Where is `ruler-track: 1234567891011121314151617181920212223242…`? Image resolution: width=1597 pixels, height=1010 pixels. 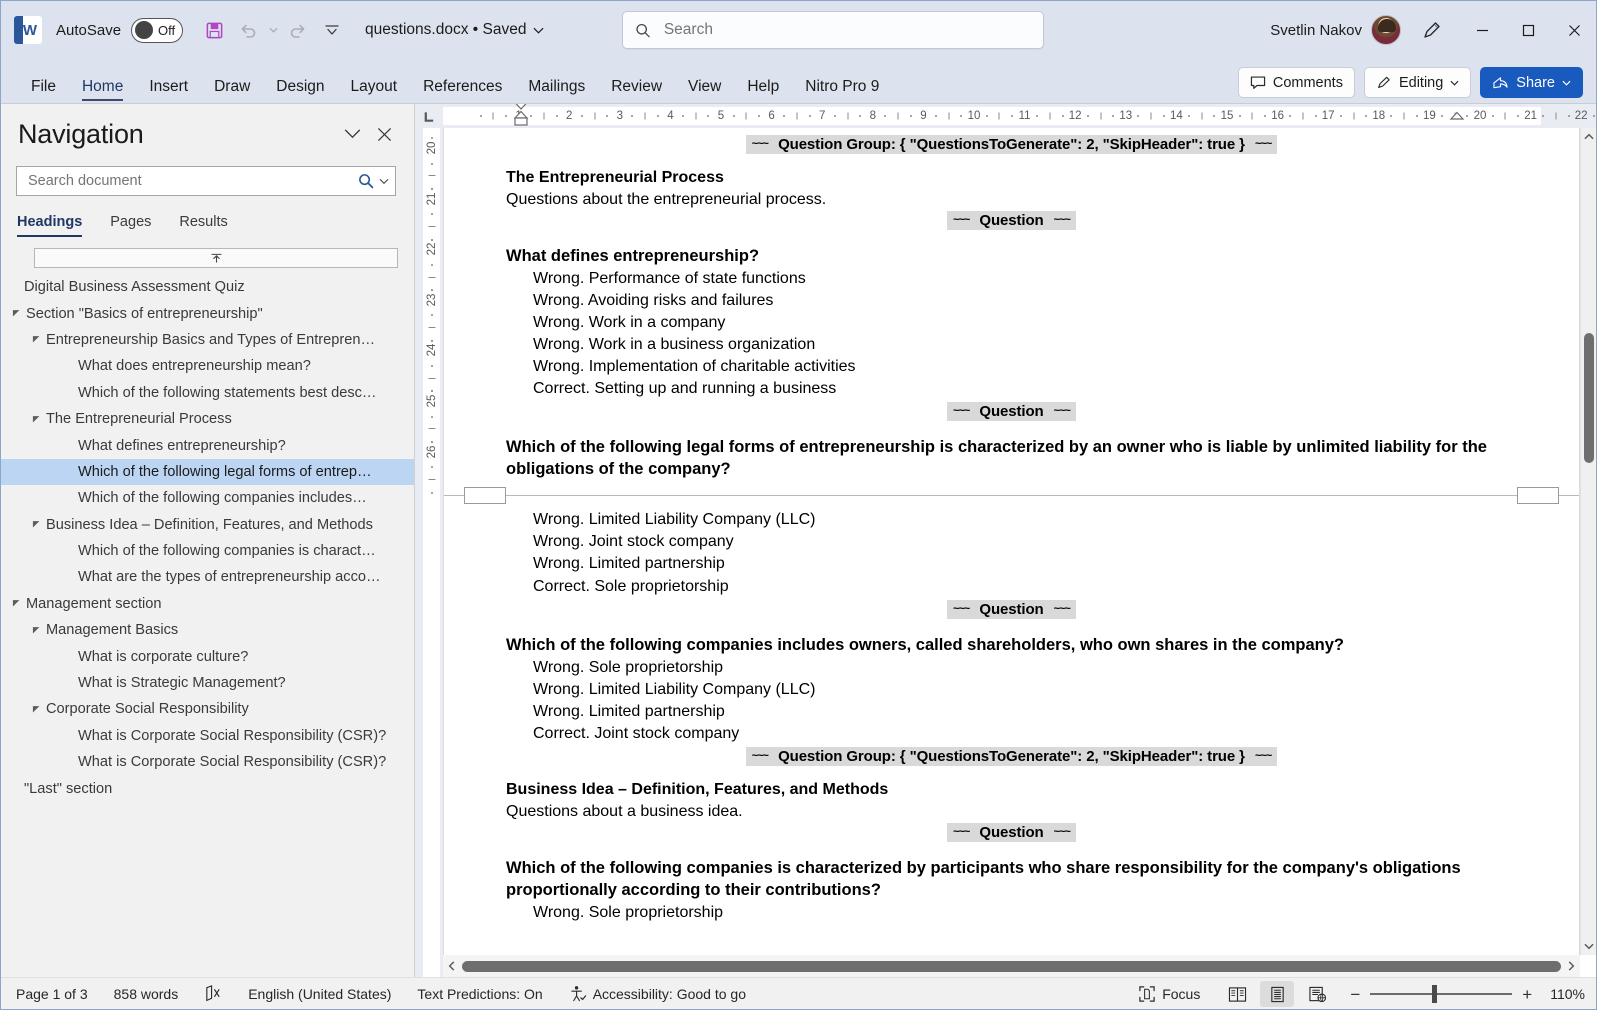 ruler-track: 1234567891011121314151617181920212223242… is located at coordinates (1019, 116).